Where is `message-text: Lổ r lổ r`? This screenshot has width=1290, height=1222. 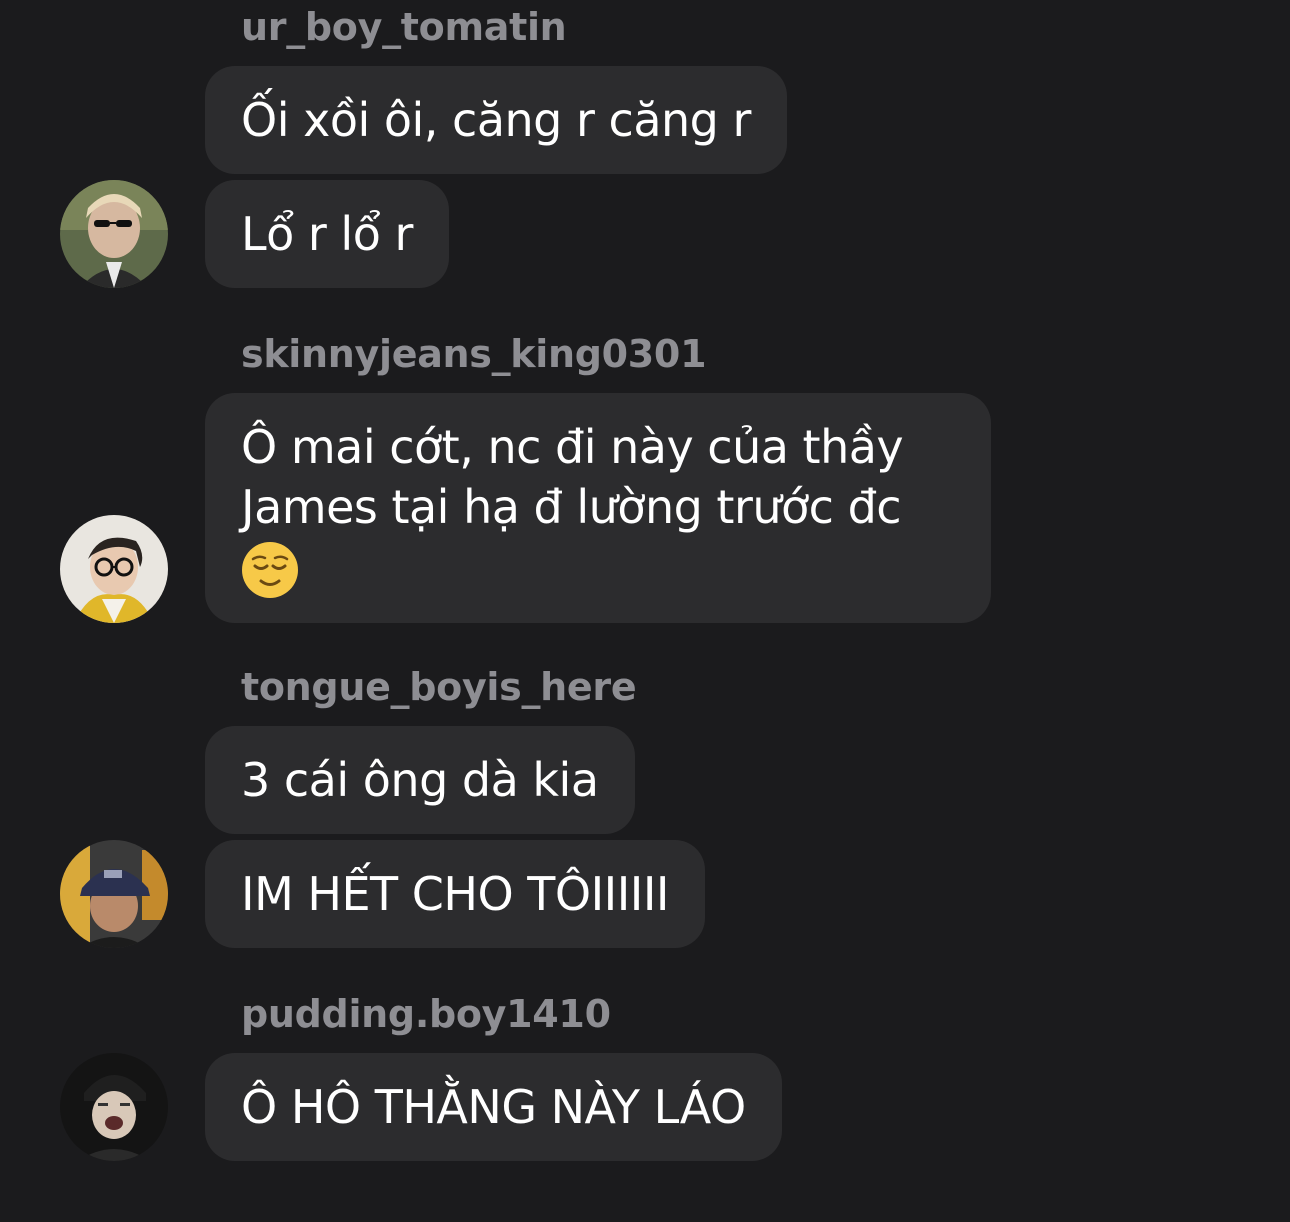 message-text: Lổ r lổ r is located at coordinates (327, 234).